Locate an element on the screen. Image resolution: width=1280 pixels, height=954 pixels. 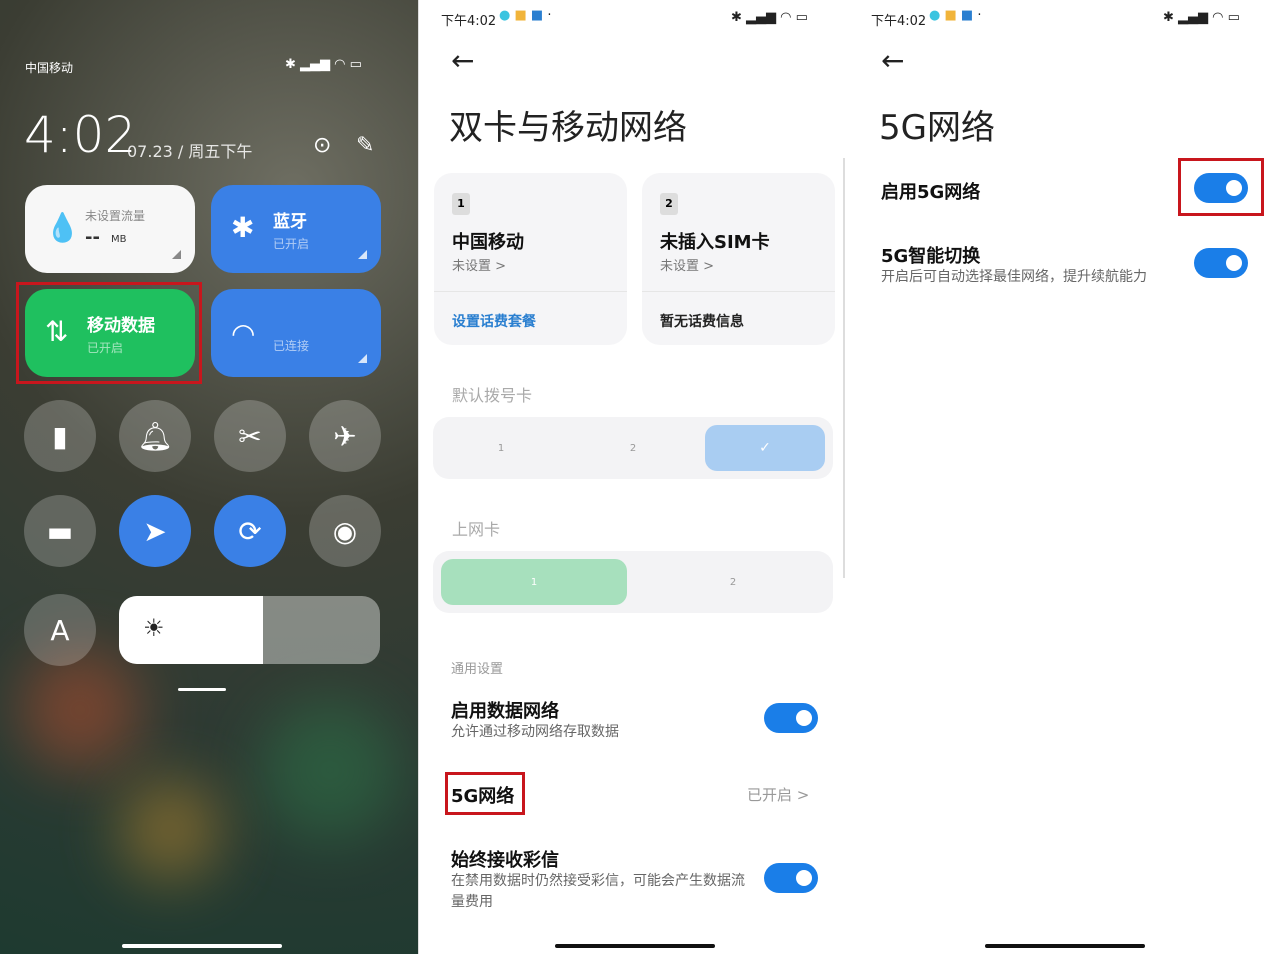
settings-icon: ⊙ is located at coordinates (322, 145).